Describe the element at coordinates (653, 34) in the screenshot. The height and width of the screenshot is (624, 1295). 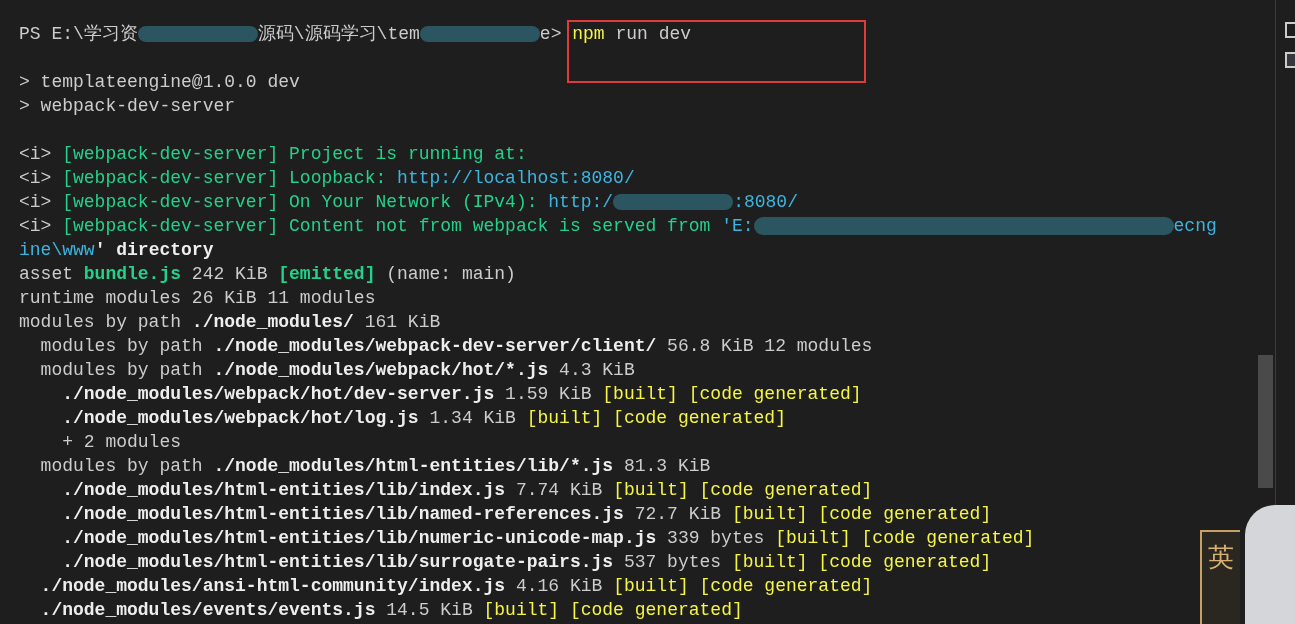
I see `terminal-text: run dev` at that location.